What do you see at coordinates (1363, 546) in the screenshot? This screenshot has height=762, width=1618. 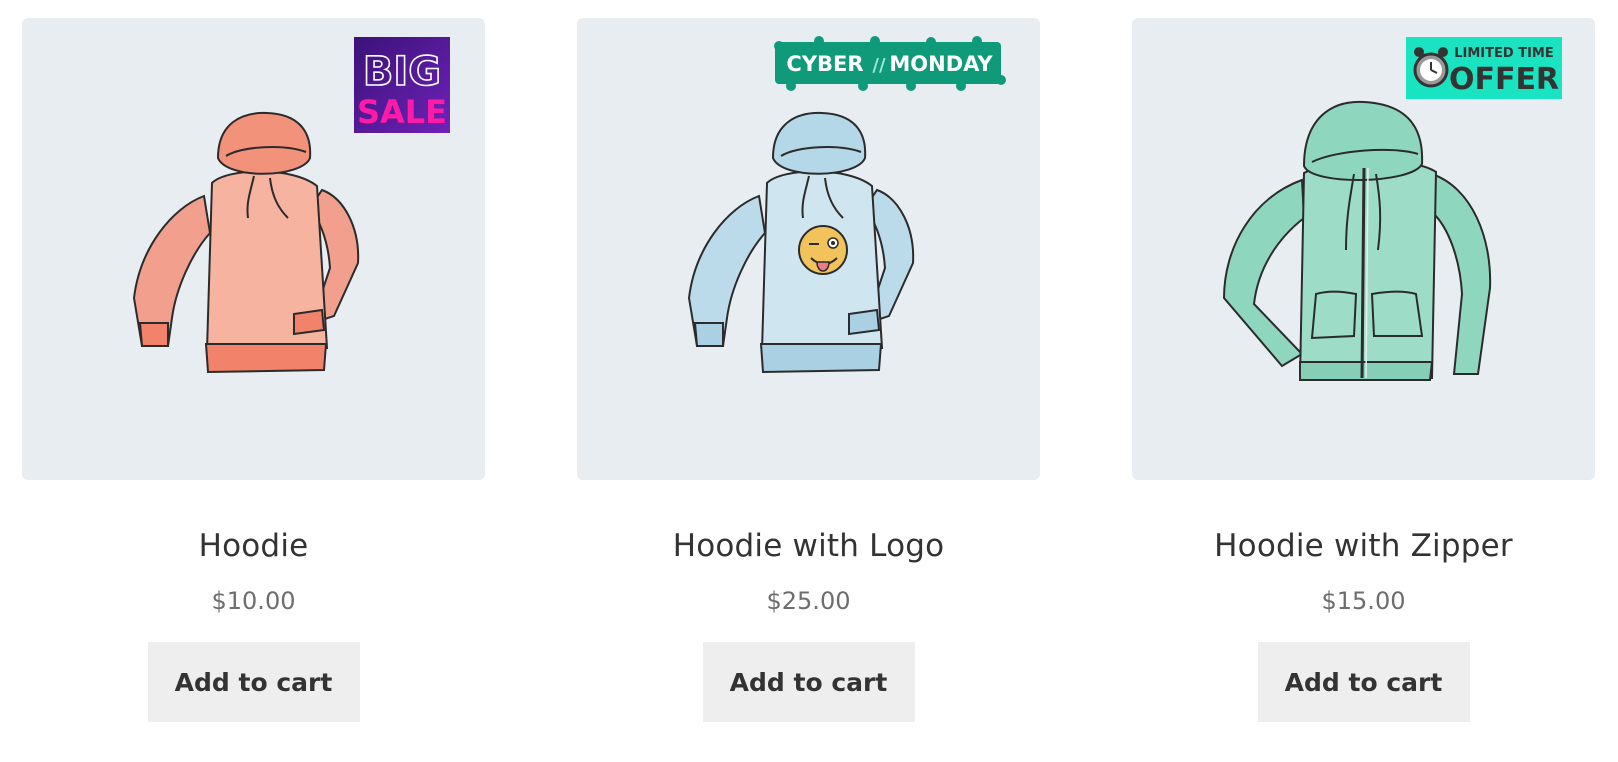 I see `product-title: Hoodie with Zipper` at bounding box center [1363, 546].